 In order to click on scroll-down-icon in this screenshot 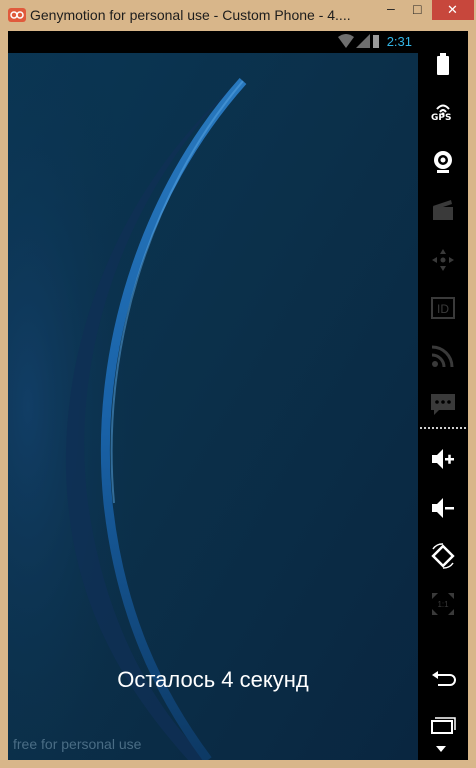, I will do `click(441, 749)`.